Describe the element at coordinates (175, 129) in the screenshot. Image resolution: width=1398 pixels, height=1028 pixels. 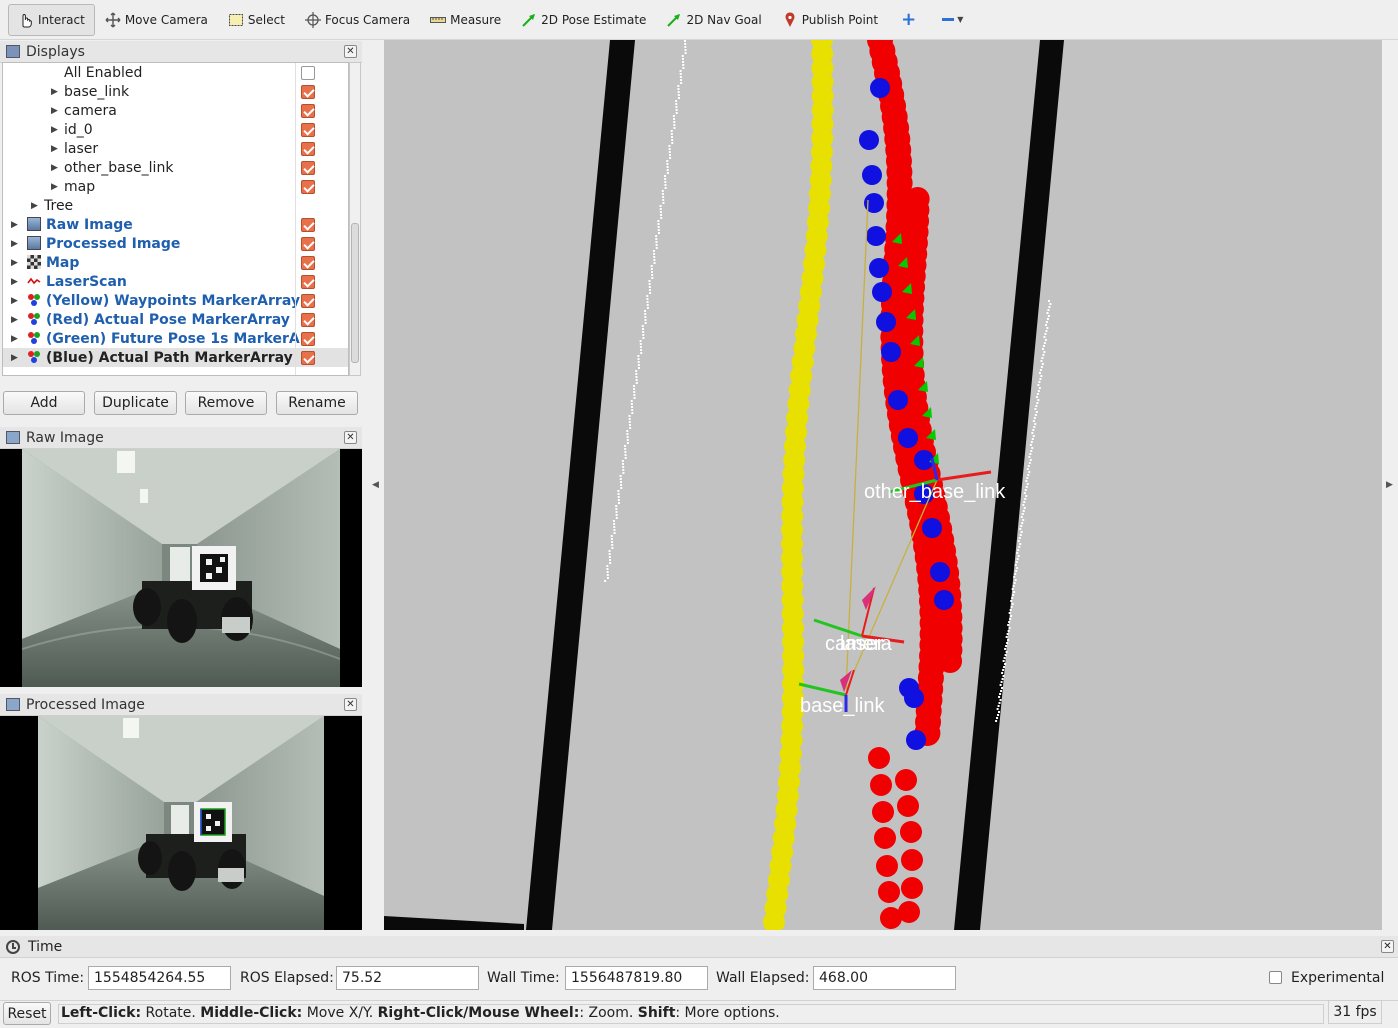
I see `tree-row-id-0: ▶ id_0` at that location.